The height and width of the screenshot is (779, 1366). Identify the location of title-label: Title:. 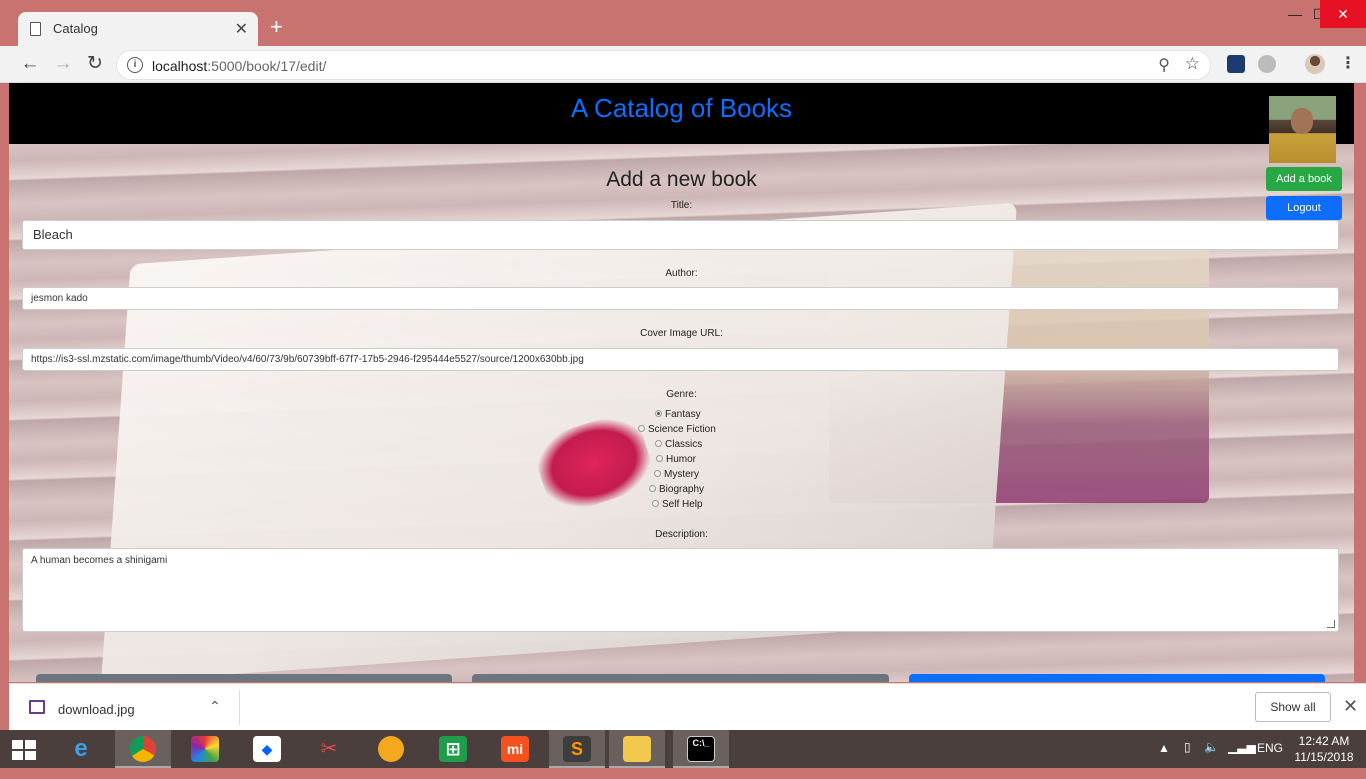
(681, 205).